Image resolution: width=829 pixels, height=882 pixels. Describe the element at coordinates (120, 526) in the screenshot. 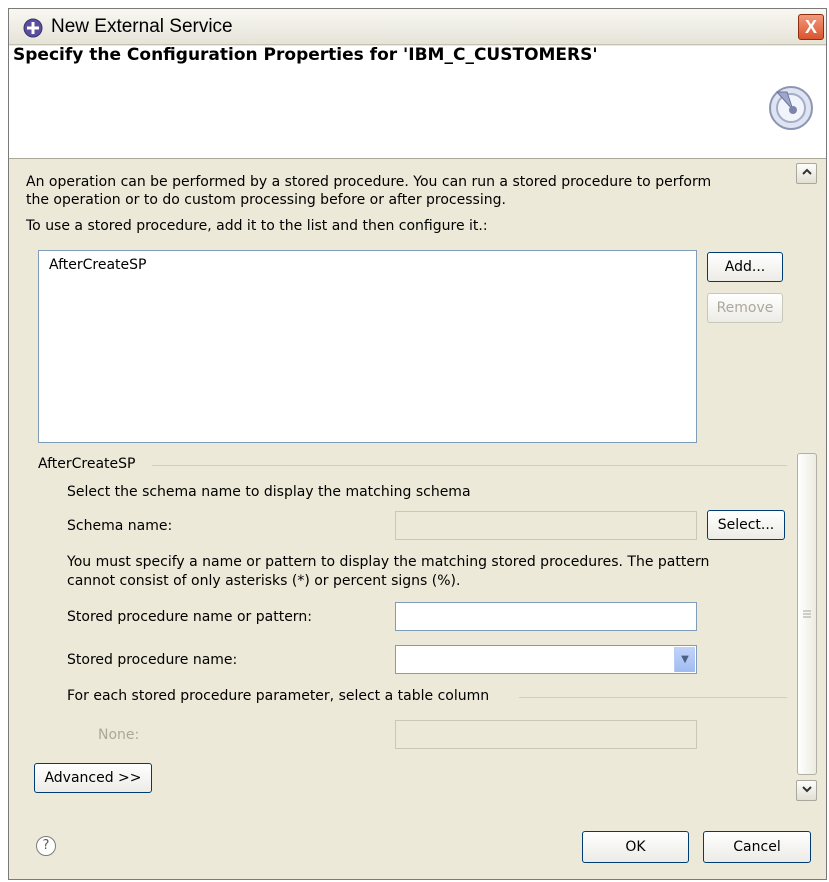

I see `schema-name-label: Schema name:` at that location.